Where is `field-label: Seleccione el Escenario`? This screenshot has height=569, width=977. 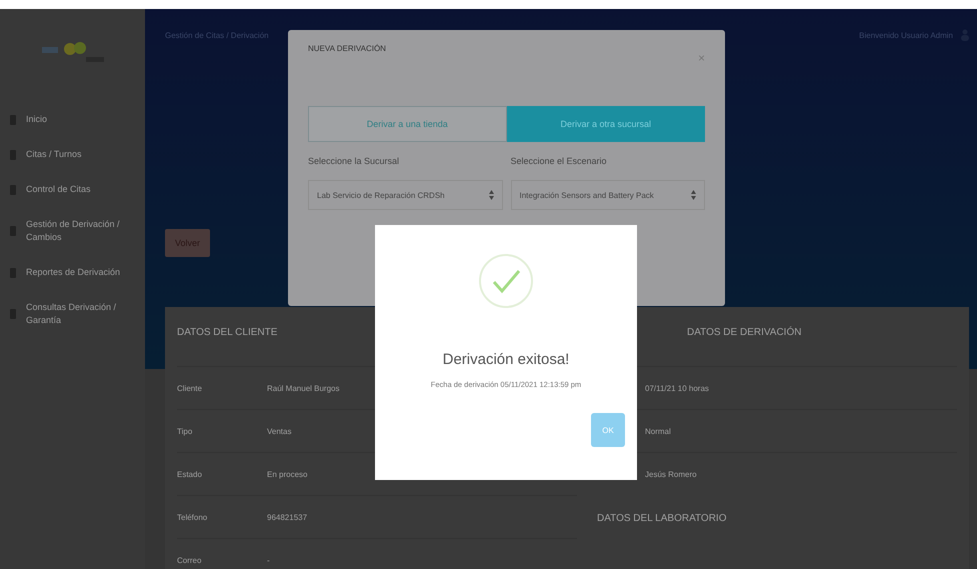
field-label: Seleccione el Escenario is located at coordinates (559, 161).